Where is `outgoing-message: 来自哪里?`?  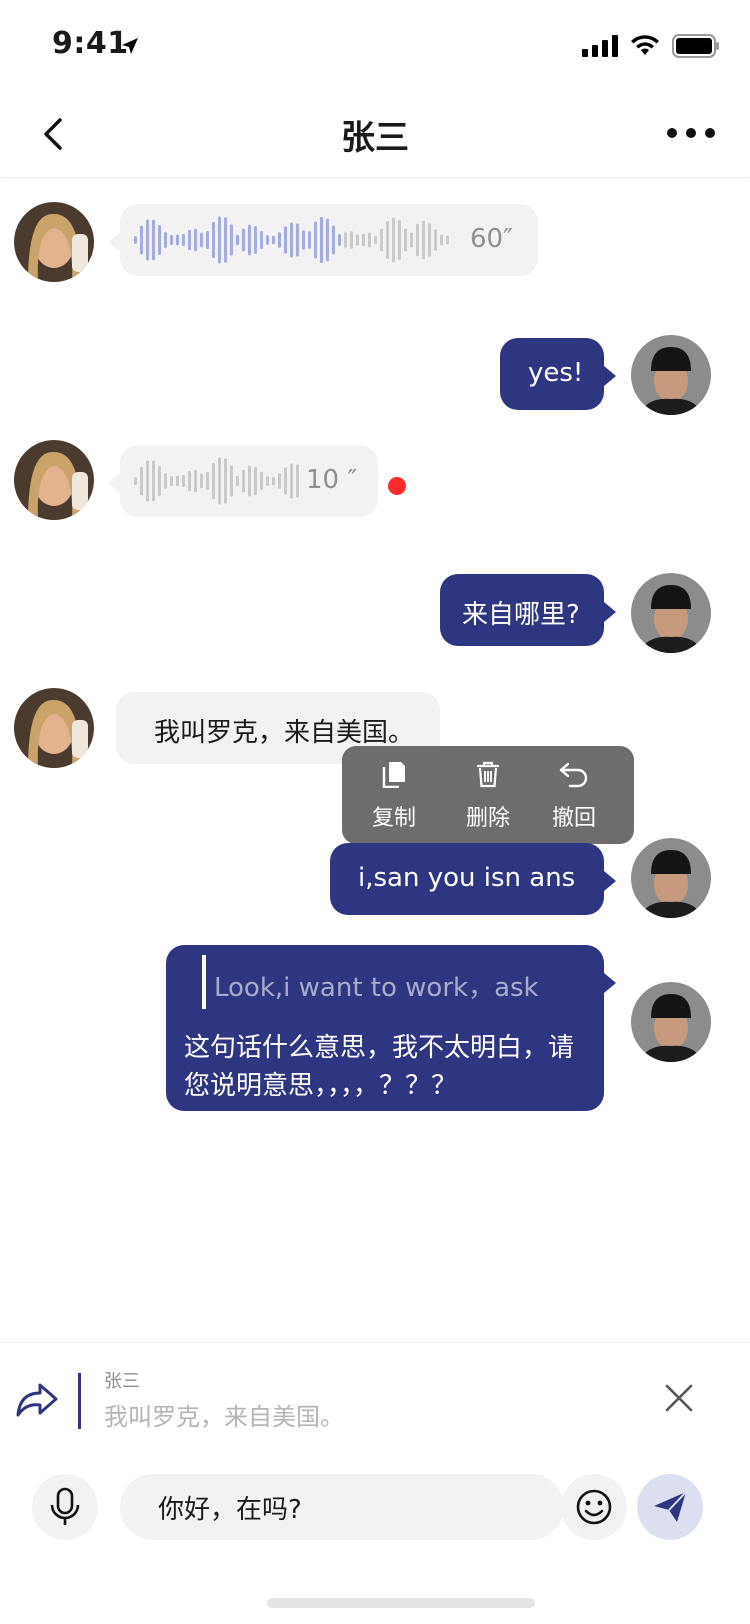
outgoing-message: 来自哪里? is located at coordinates (528, 610).